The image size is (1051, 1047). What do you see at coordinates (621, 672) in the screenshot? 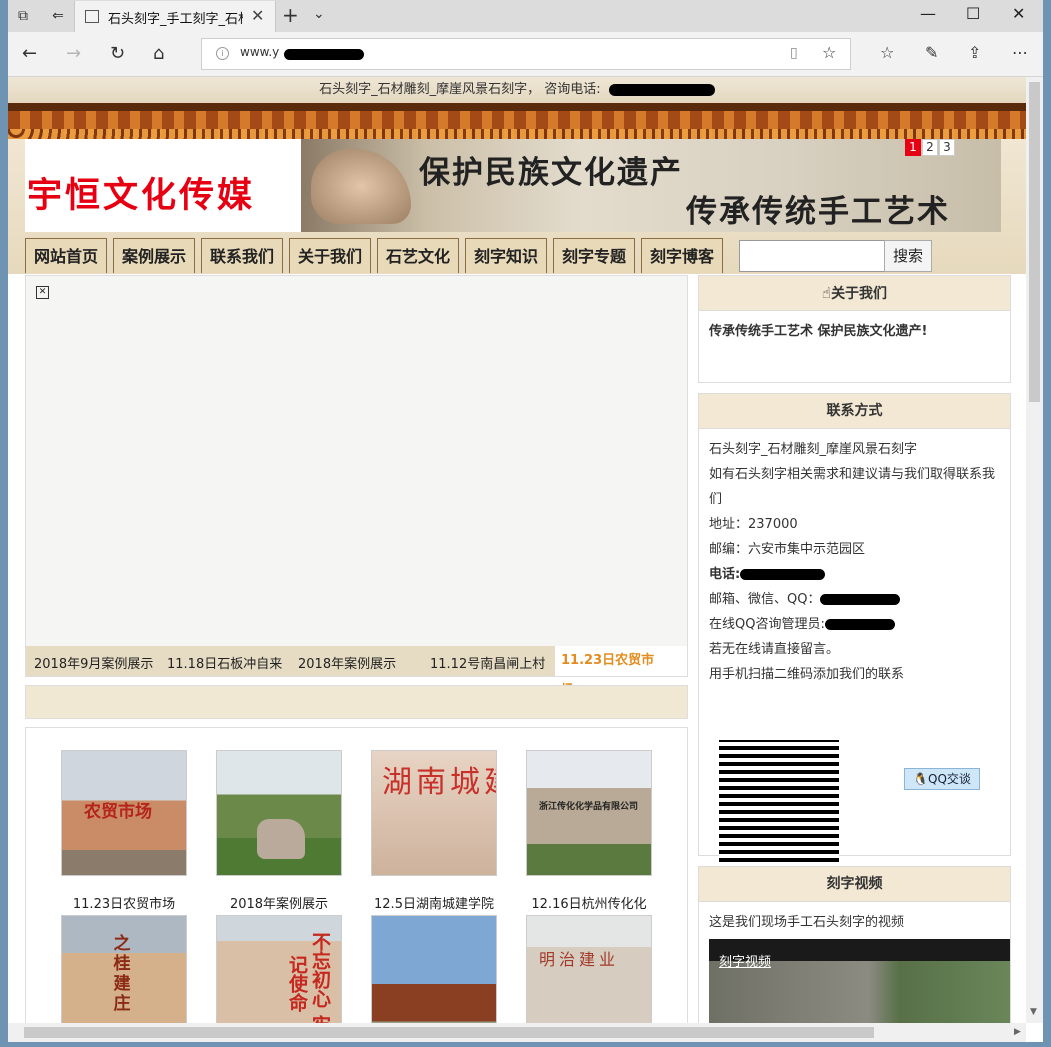
I see `slider-caption-active: 11.23日农贸市场` at bounding box center [621, 672].